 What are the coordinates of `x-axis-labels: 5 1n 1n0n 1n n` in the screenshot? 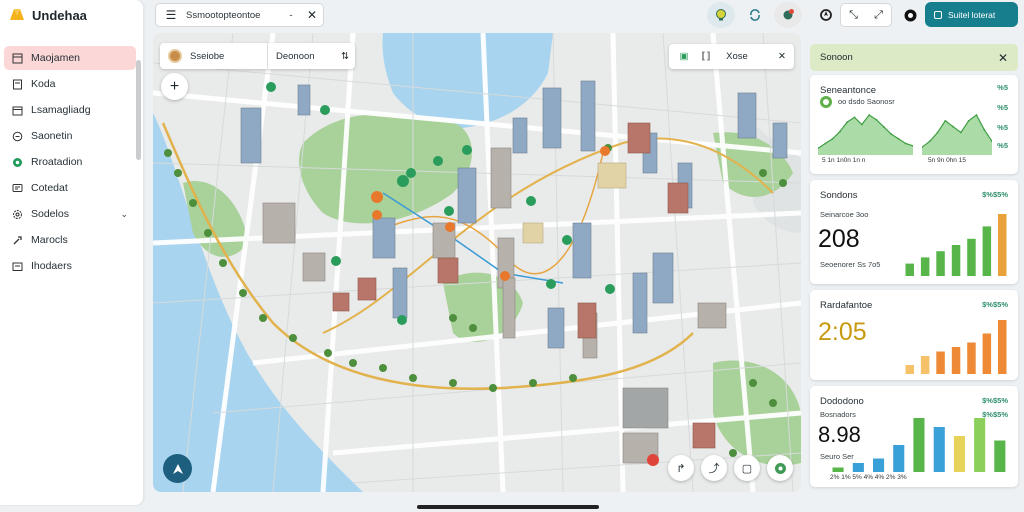 It's located at (844, 160).